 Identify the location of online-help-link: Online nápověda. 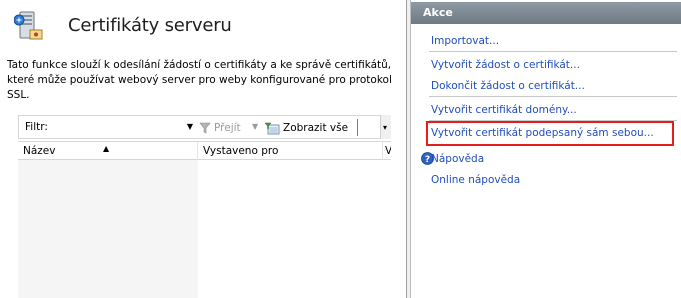
(475, 180).